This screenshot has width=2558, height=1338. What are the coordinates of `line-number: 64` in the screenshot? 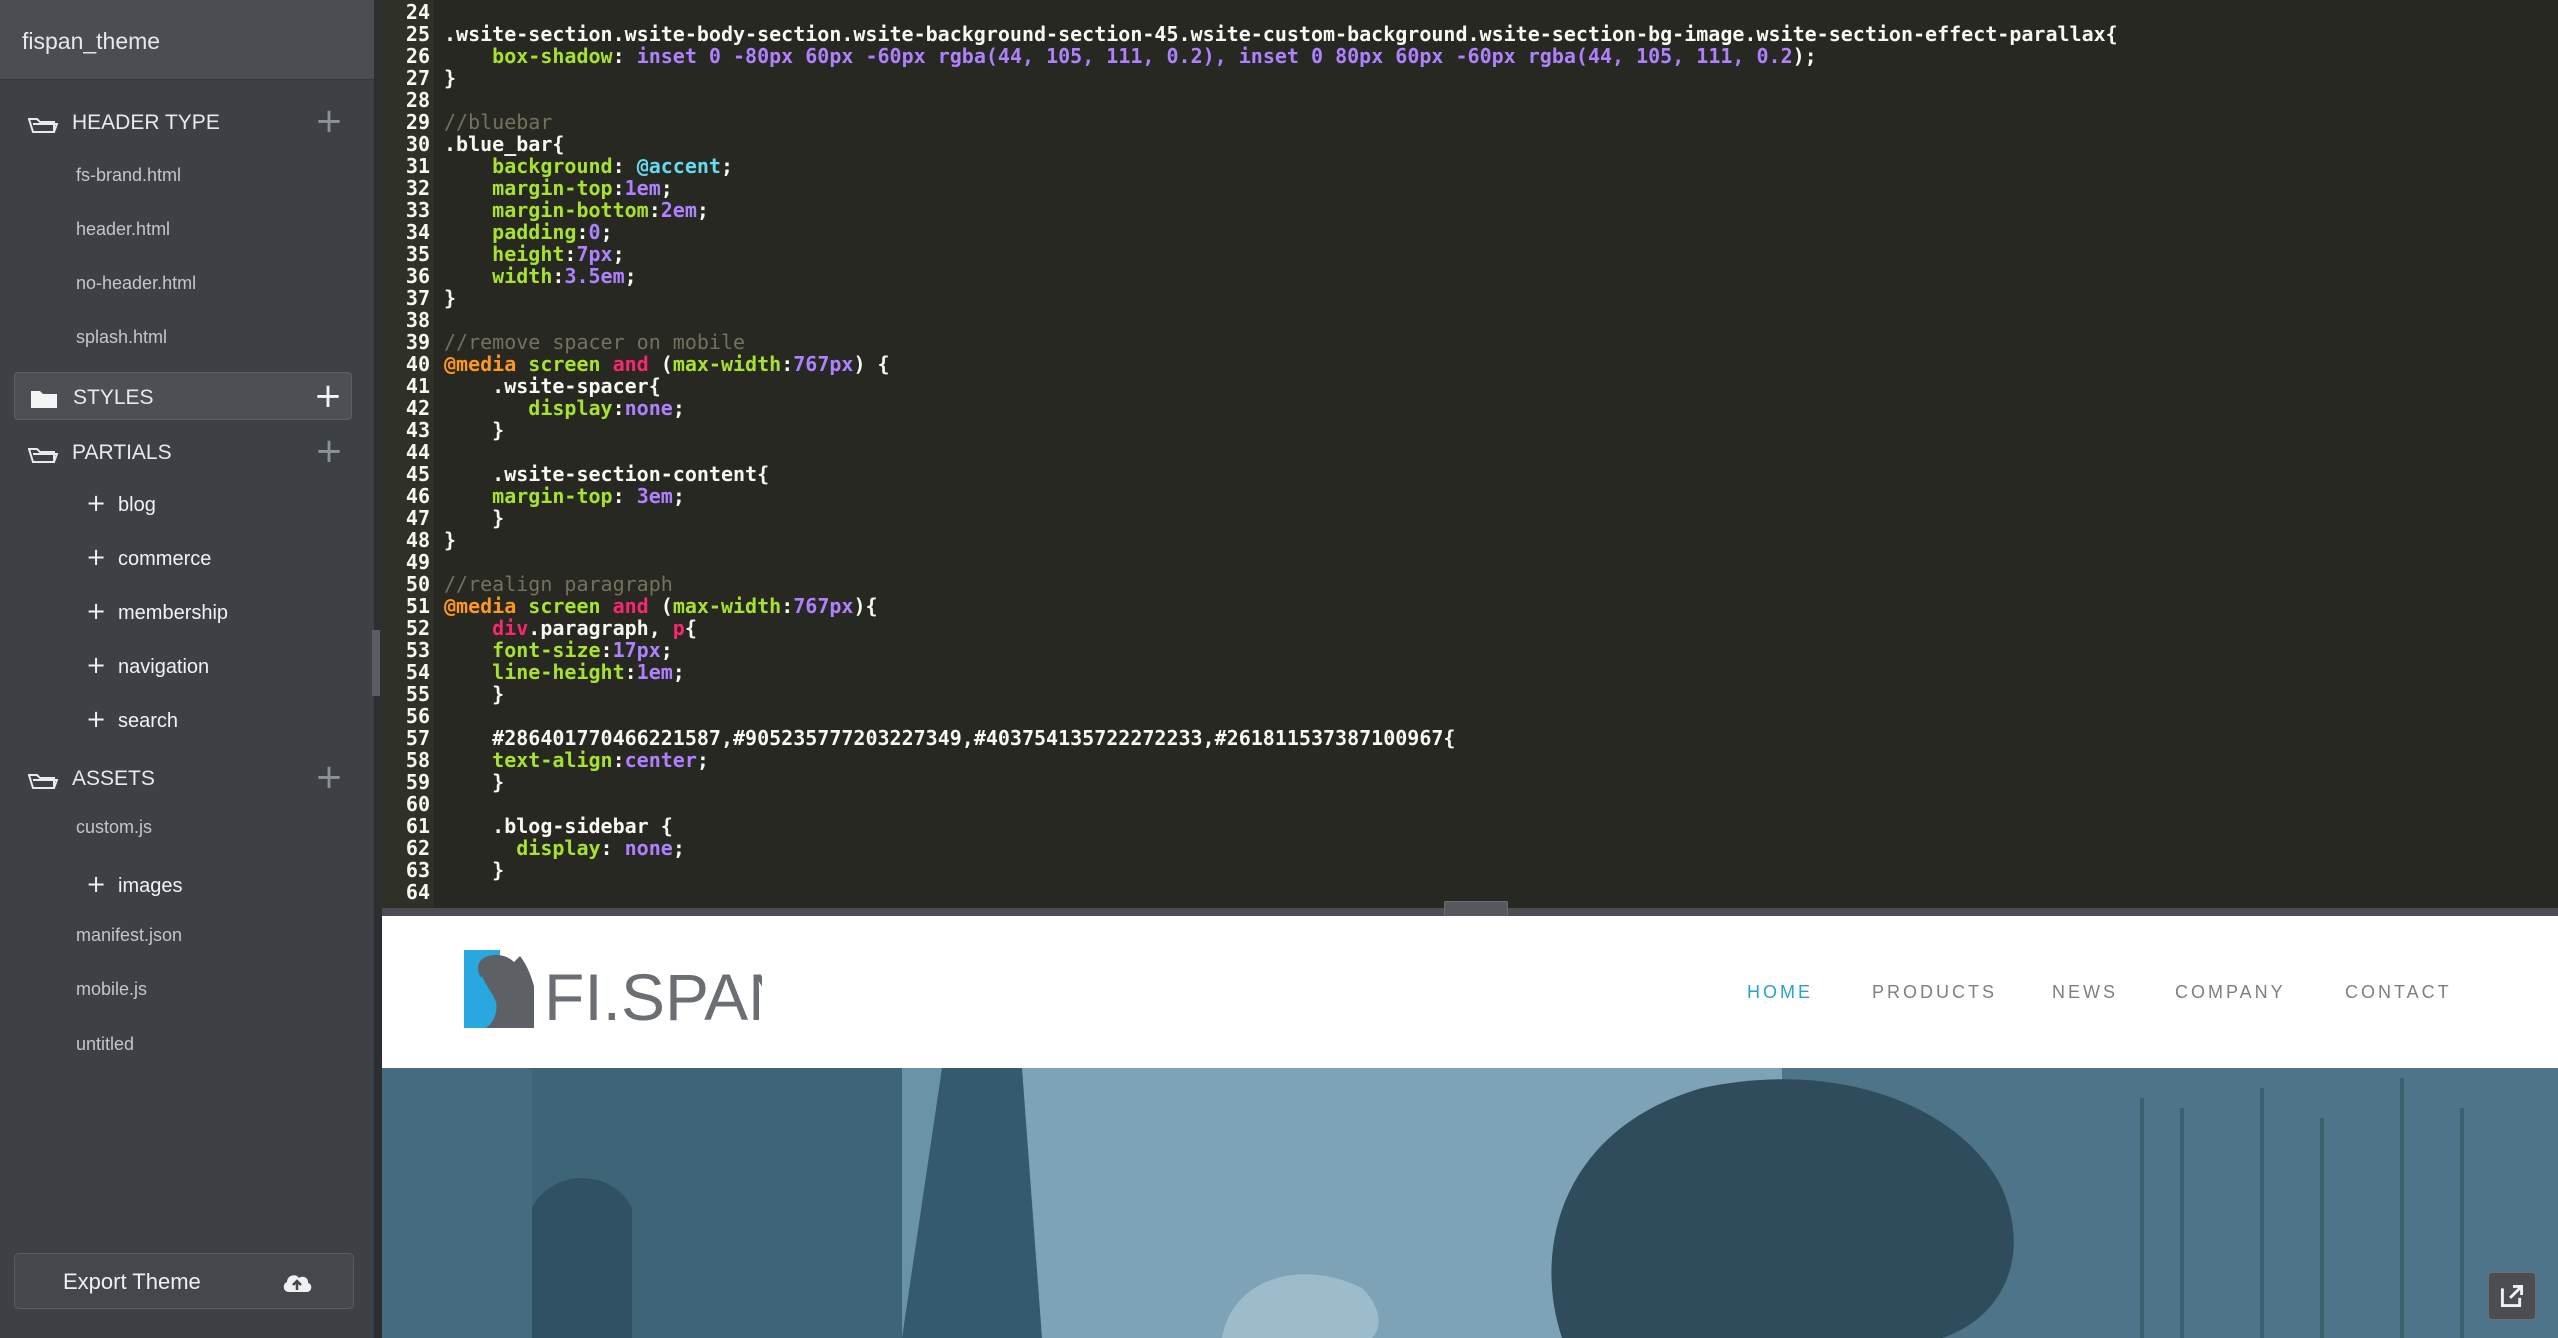 It's located at (417, 892).